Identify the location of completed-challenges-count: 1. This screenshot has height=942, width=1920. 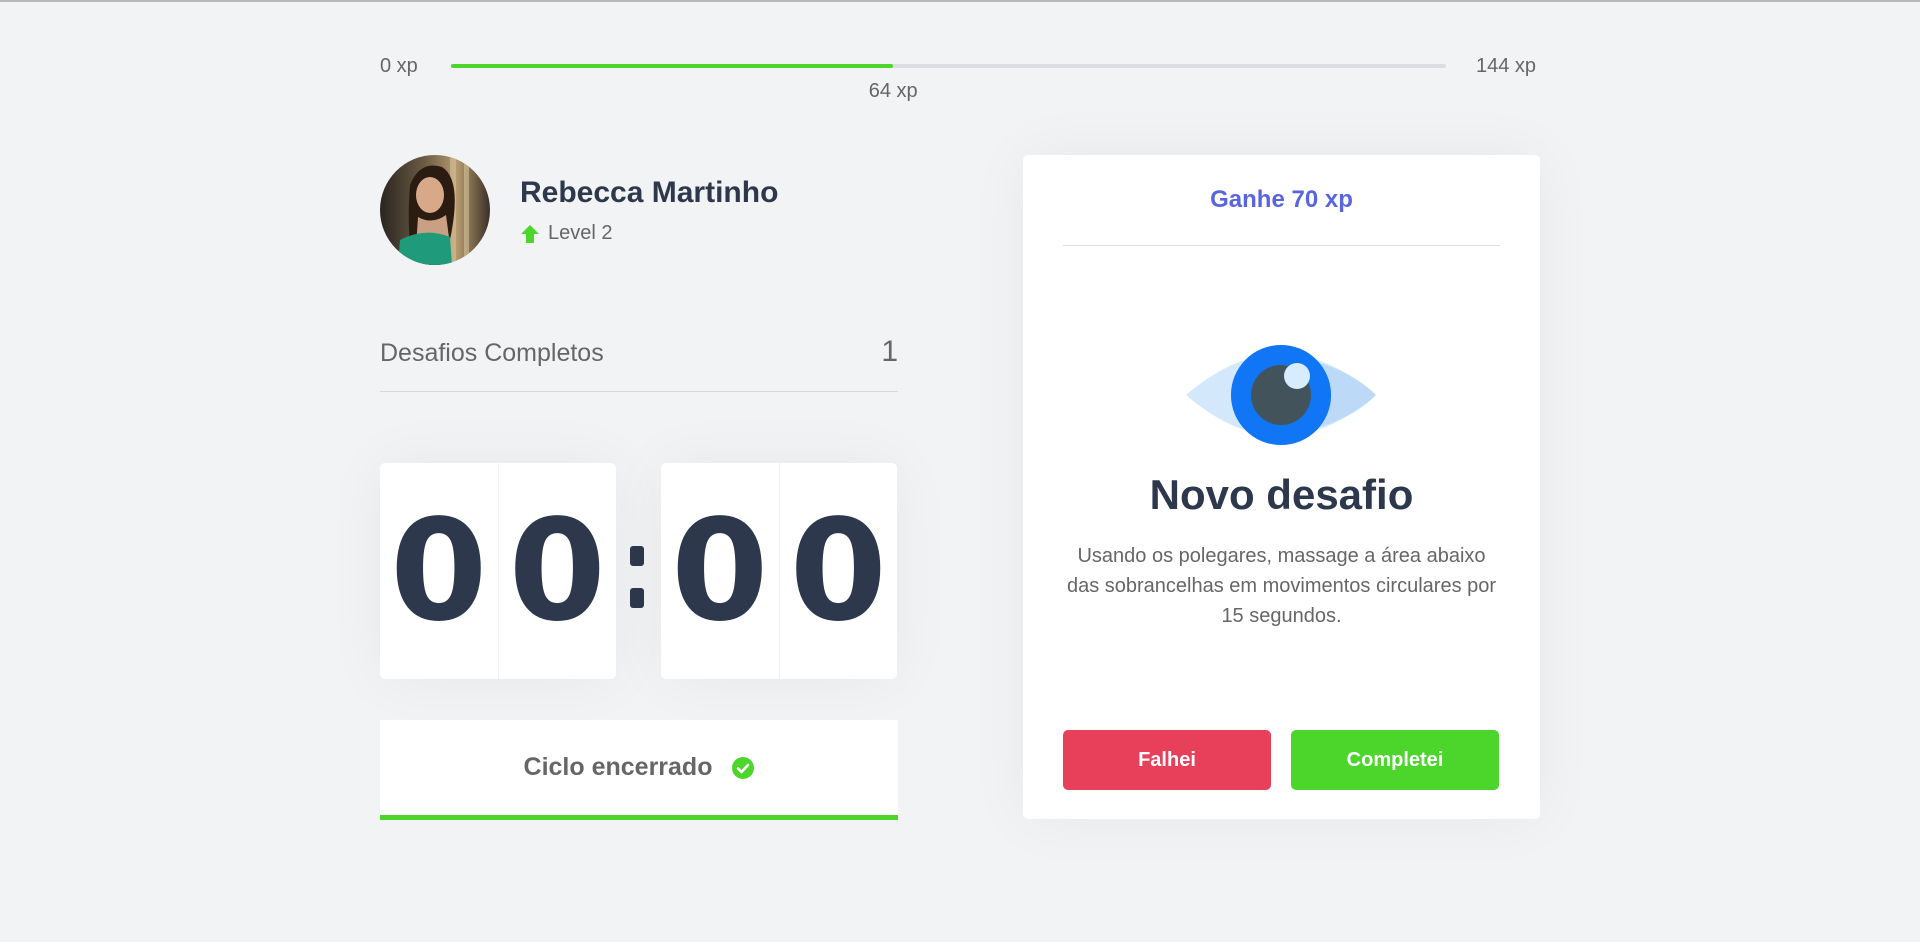
(889, 351).